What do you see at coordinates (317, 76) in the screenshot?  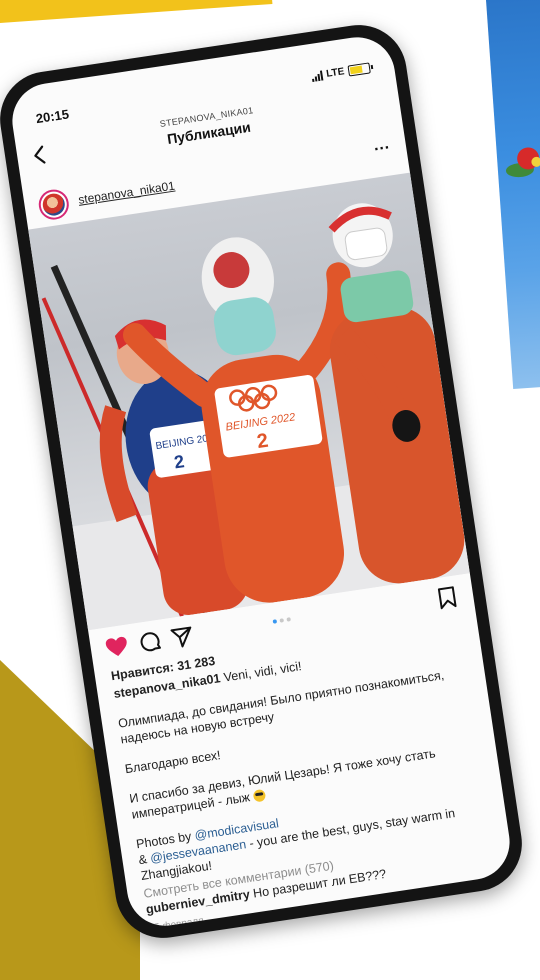 I see `signal-icon` at bounding box center [317, 76].